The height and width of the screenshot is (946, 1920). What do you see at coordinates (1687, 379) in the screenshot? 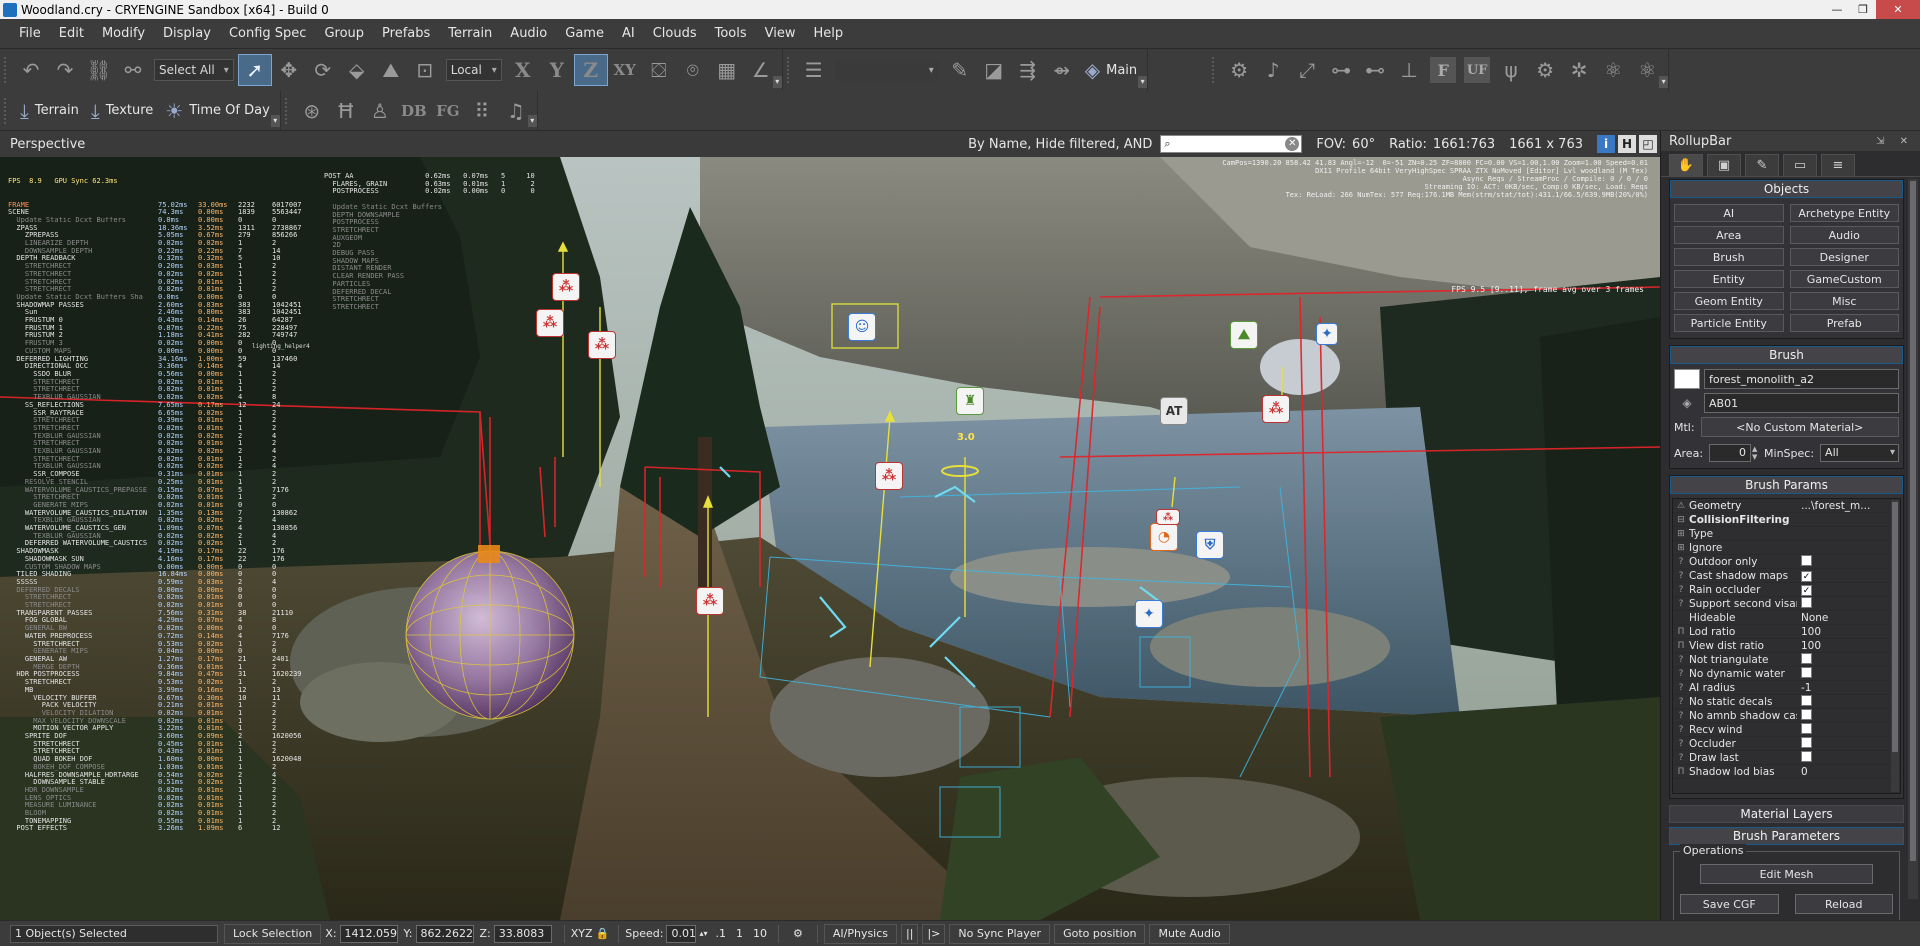
I see `object-color-swatch` at bounding box center [1687, 379].